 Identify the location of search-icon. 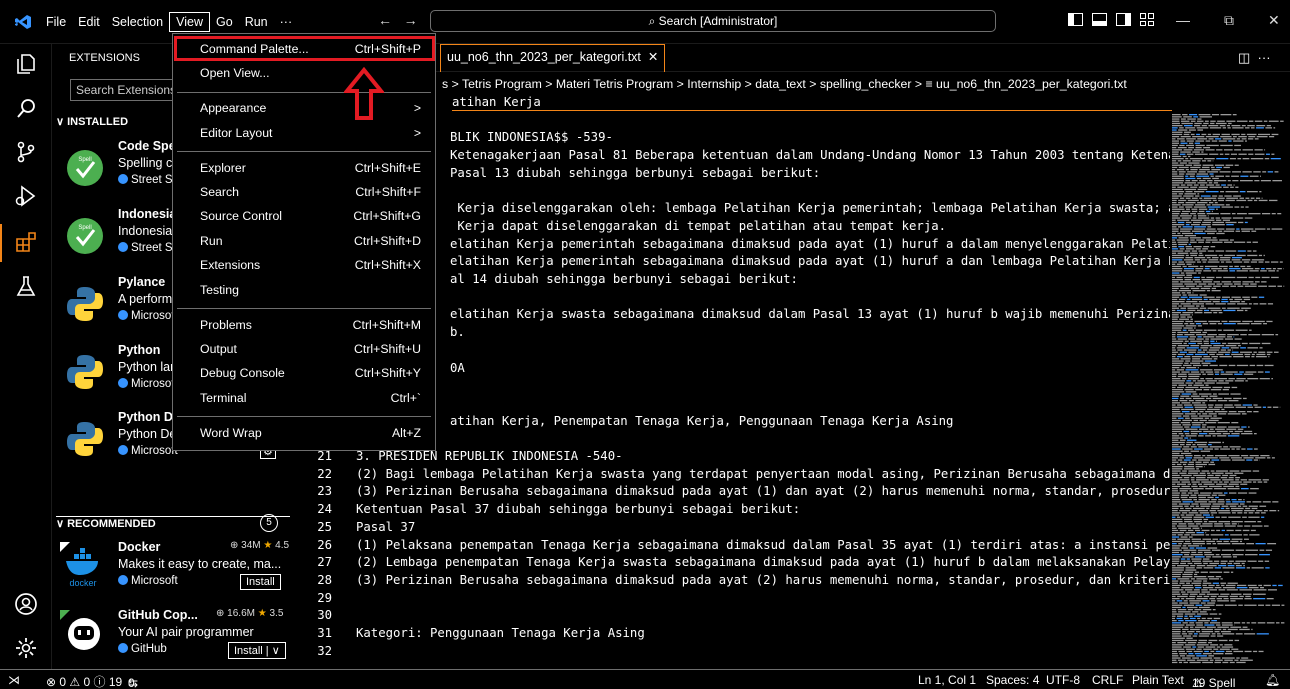
(26, 108).